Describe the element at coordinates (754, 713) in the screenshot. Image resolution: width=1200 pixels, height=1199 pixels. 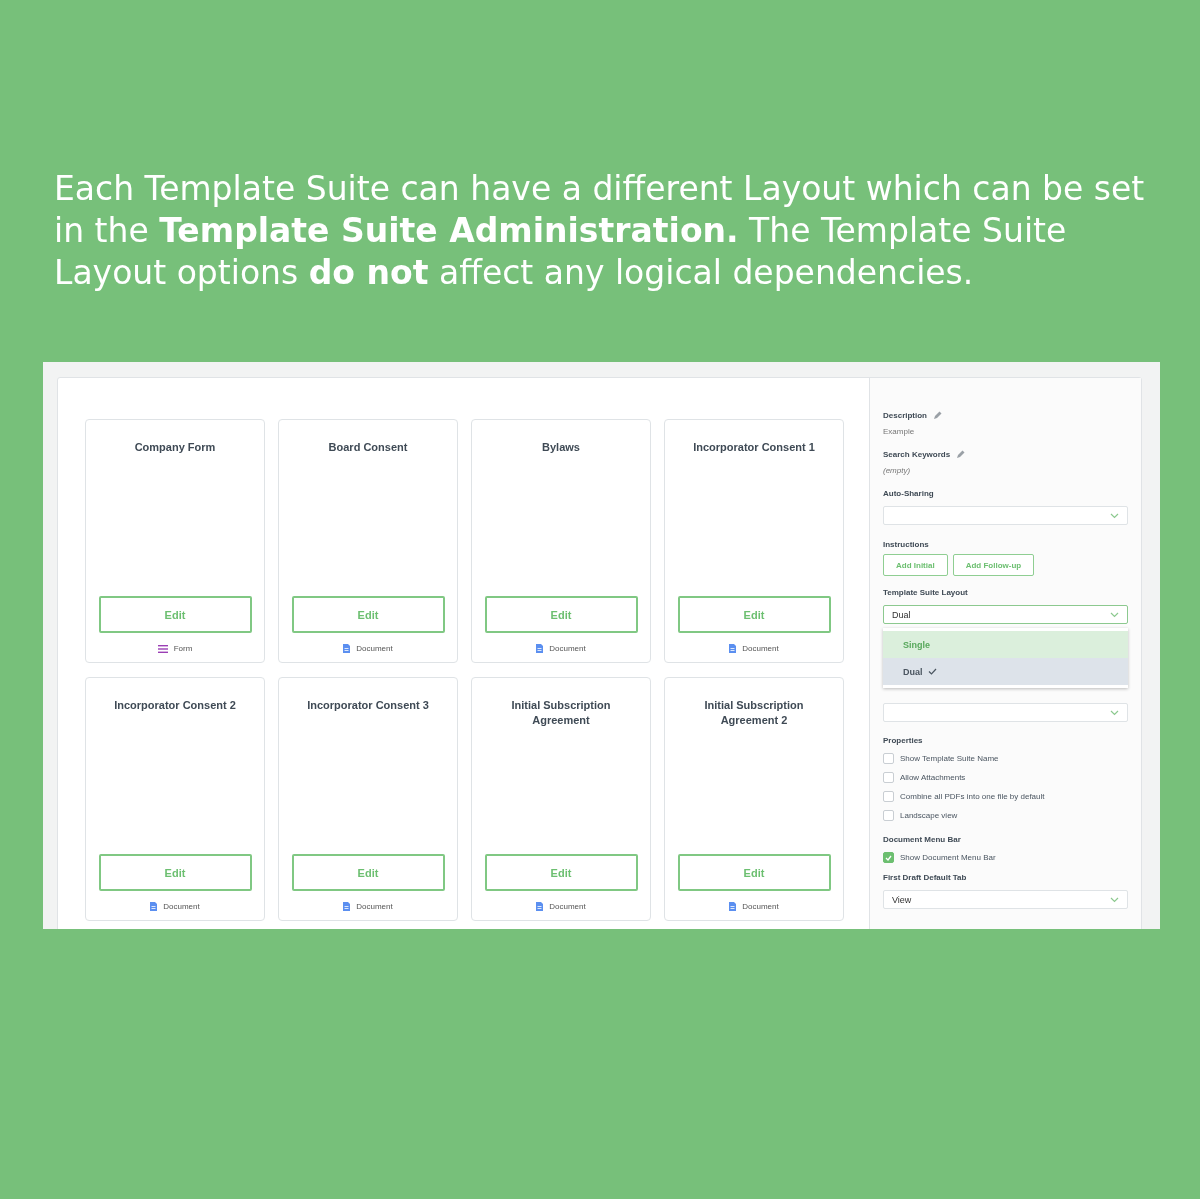
I see `template-title: Initial Subscription Agreement 2` at that location.